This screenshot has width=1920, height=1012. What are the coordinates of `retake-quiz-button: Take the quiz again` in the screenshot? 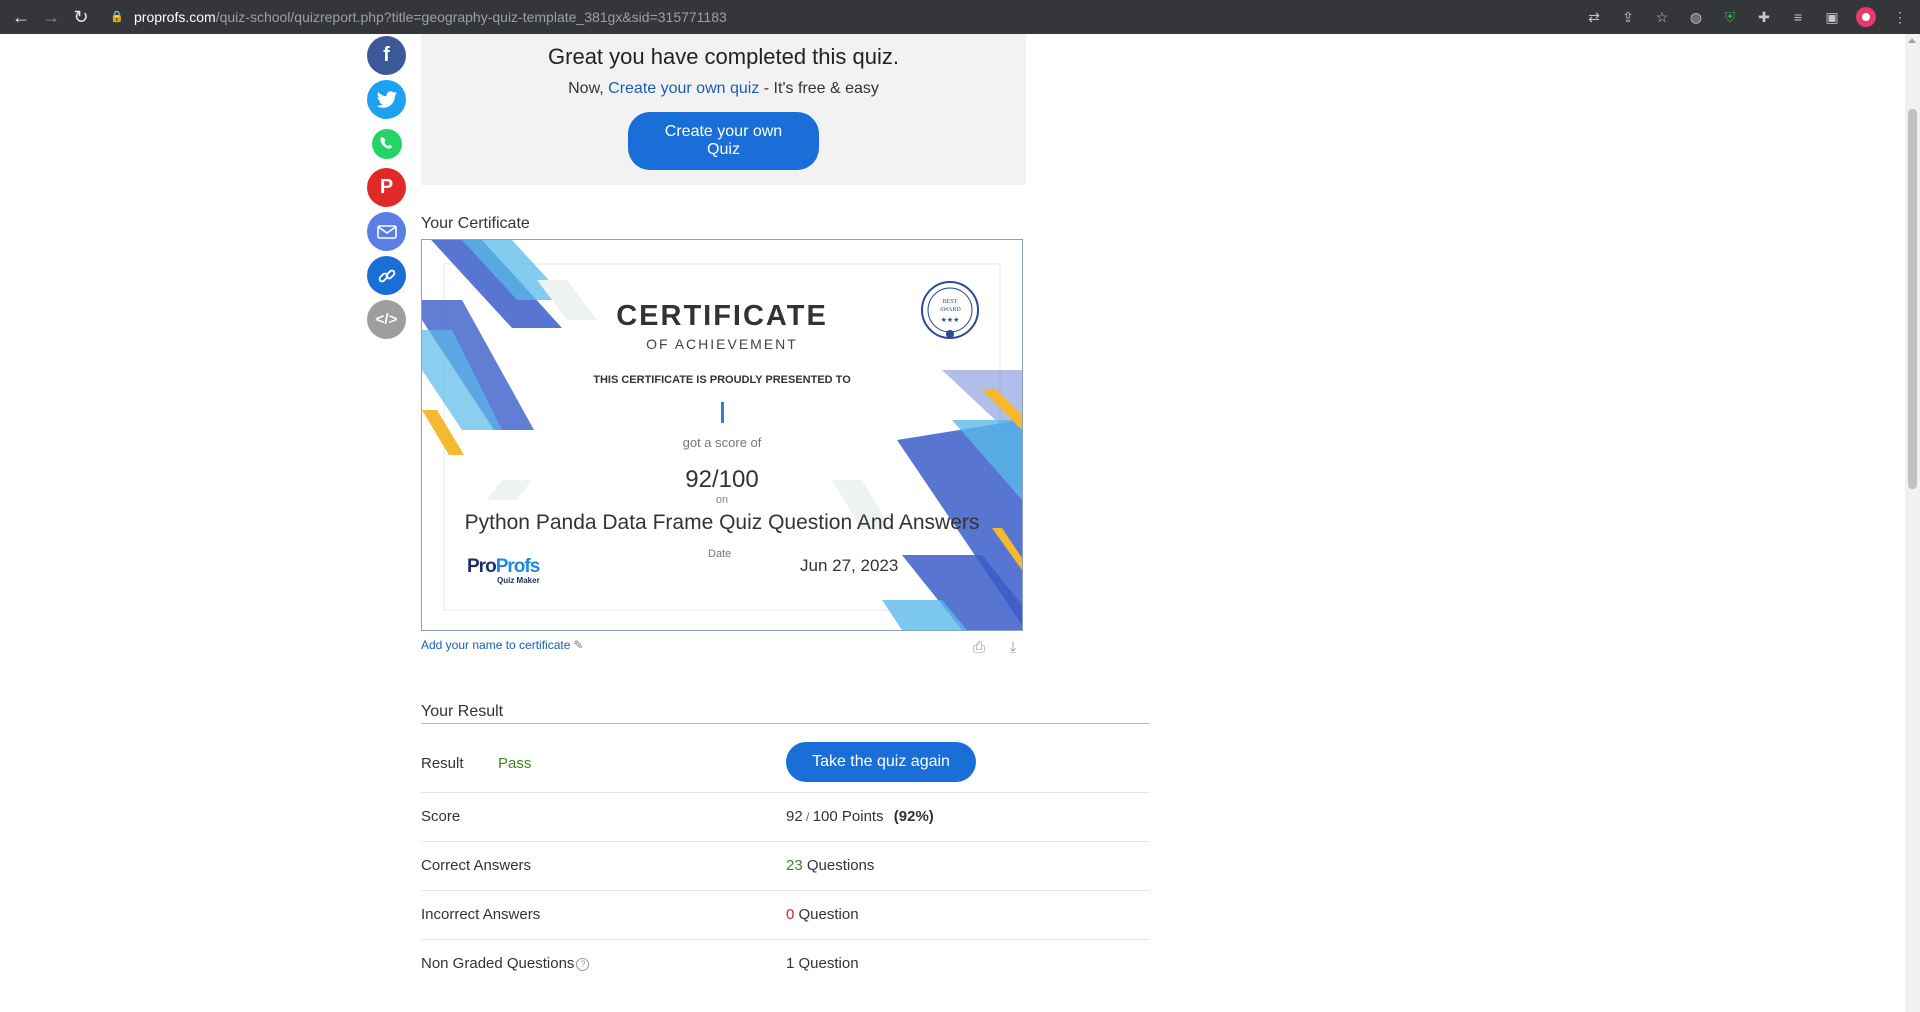 It's located at (881, 762).